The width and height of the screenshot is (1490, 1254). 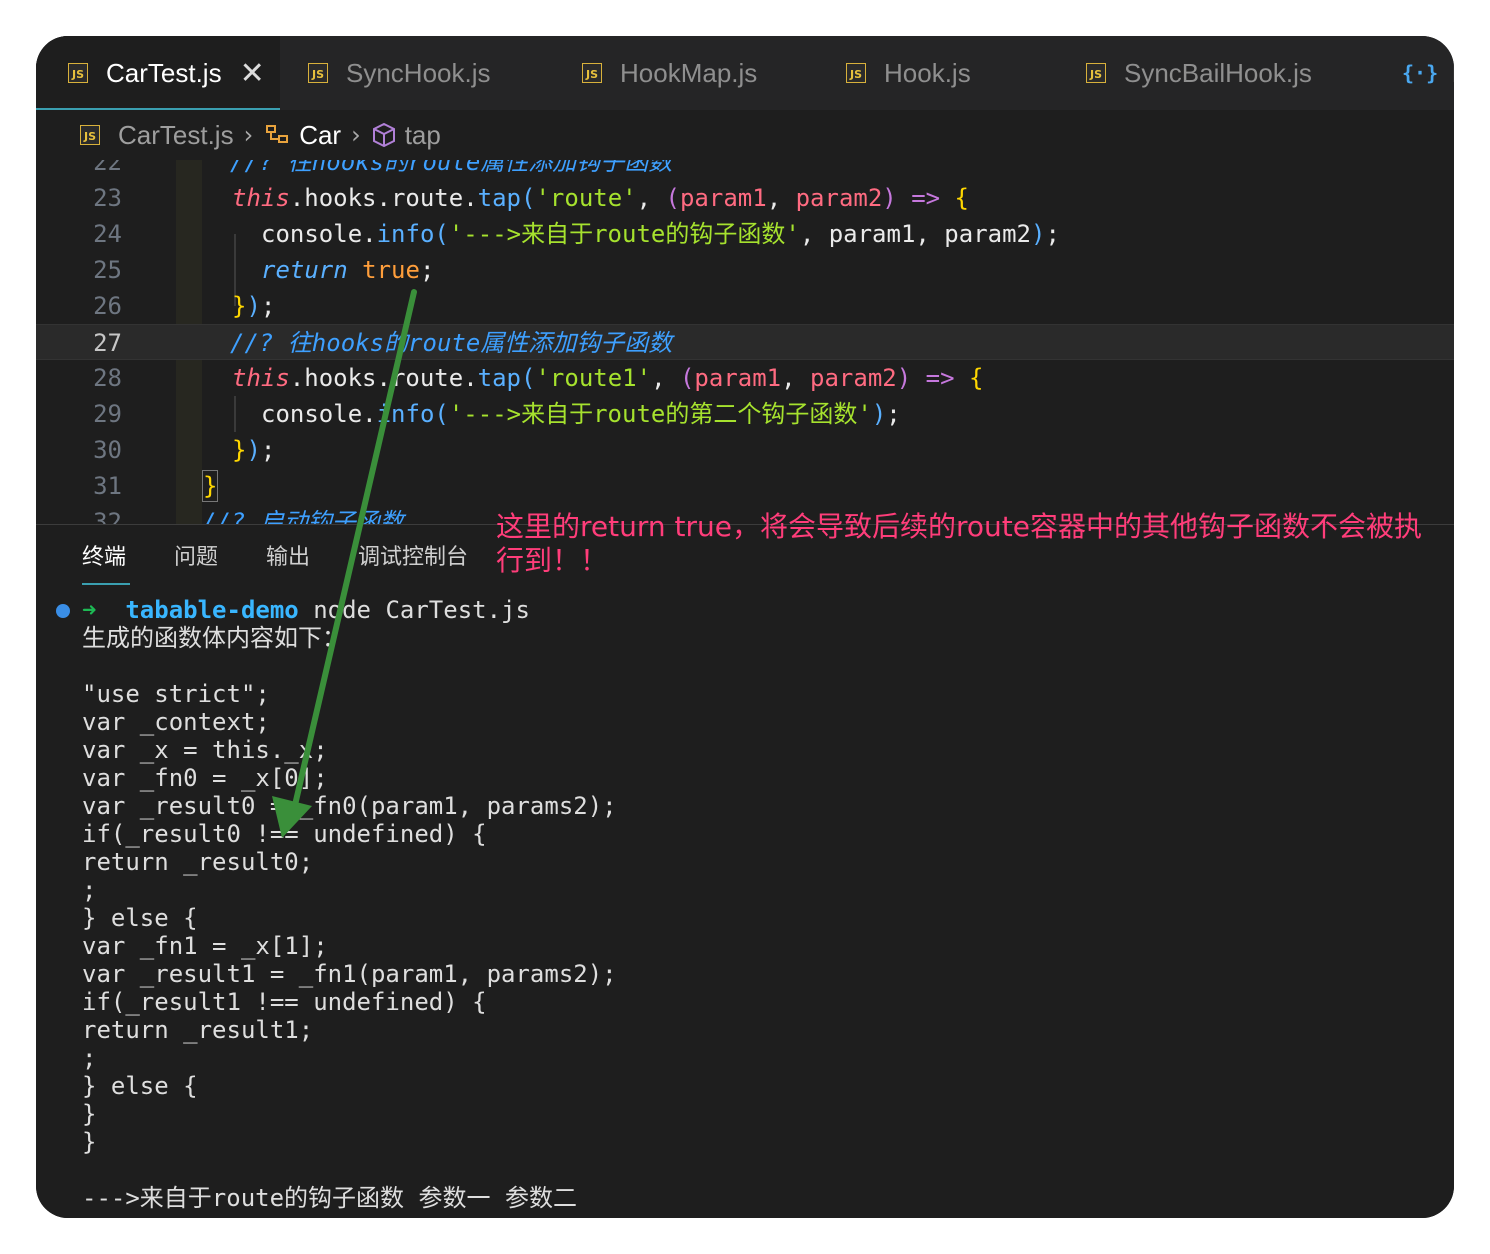 I want to click on tab-label: SyncBailHook.js, so click(x=1218, y=72).